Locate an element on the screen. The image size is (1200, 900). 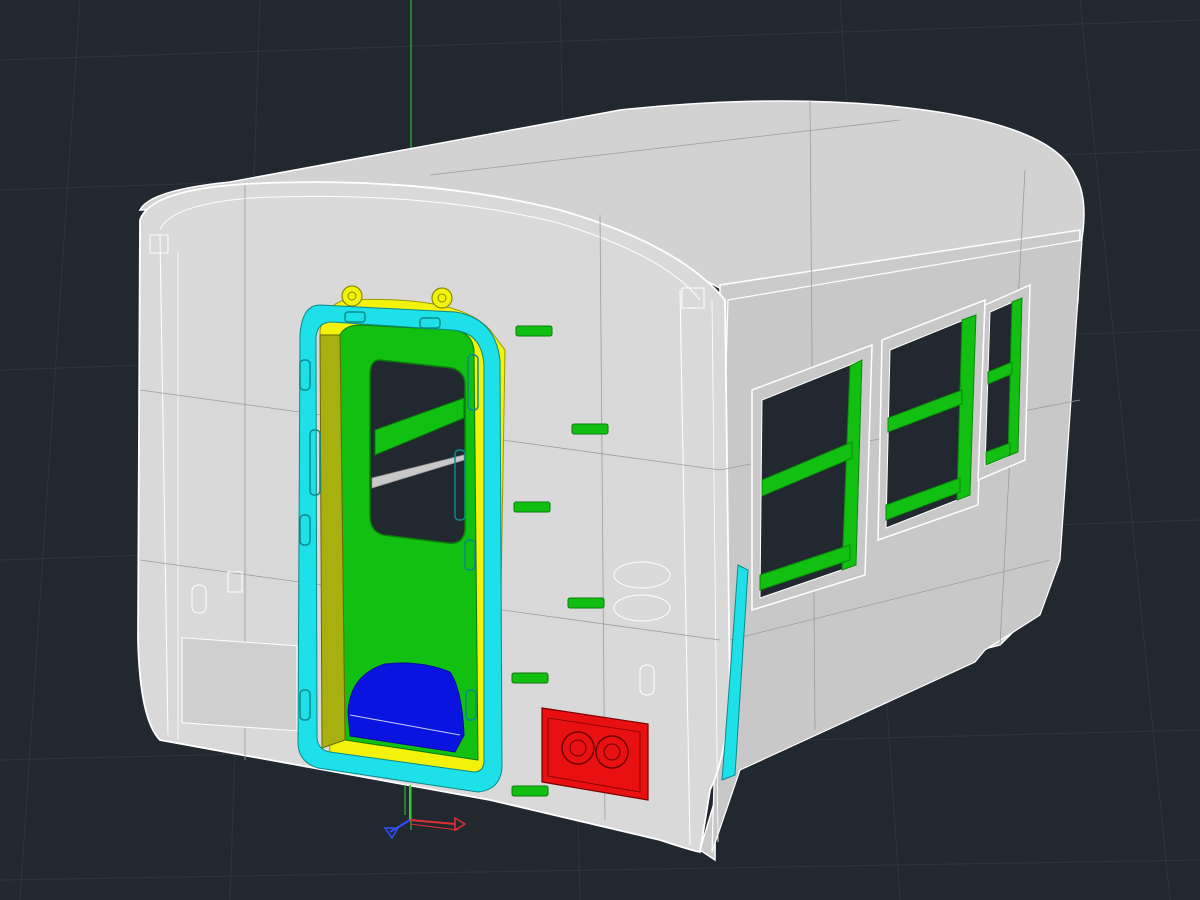
coupler-socket-left is located at coordinates (578, 748).